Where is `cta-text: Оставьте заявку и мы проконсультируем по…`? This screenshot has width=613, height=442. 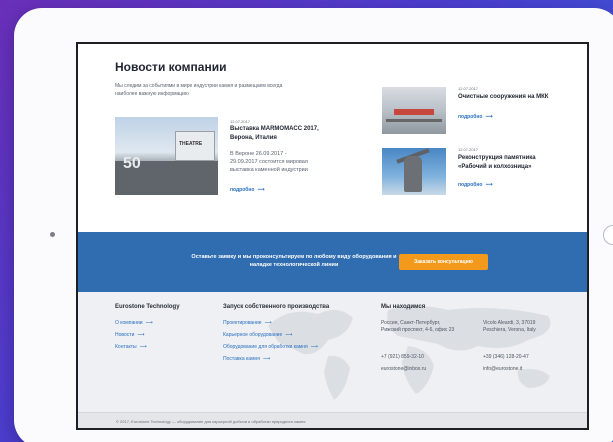 cta-text: Оставьте заявку и мы проконсультируем по… is located at coordinates (294, 261).